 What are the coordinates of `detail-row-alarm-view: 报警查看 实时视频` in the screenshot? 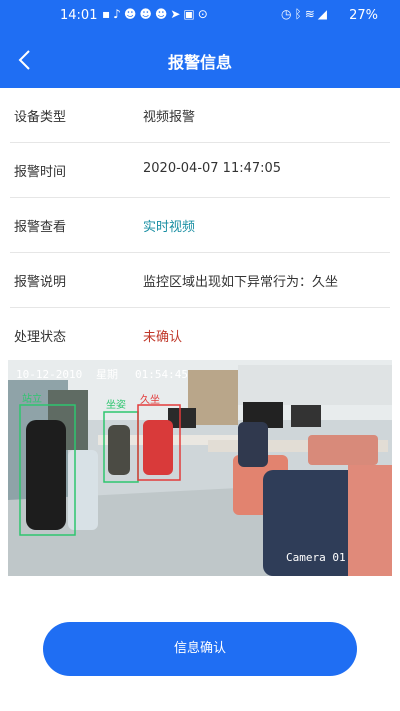 It's located at (200, 225).